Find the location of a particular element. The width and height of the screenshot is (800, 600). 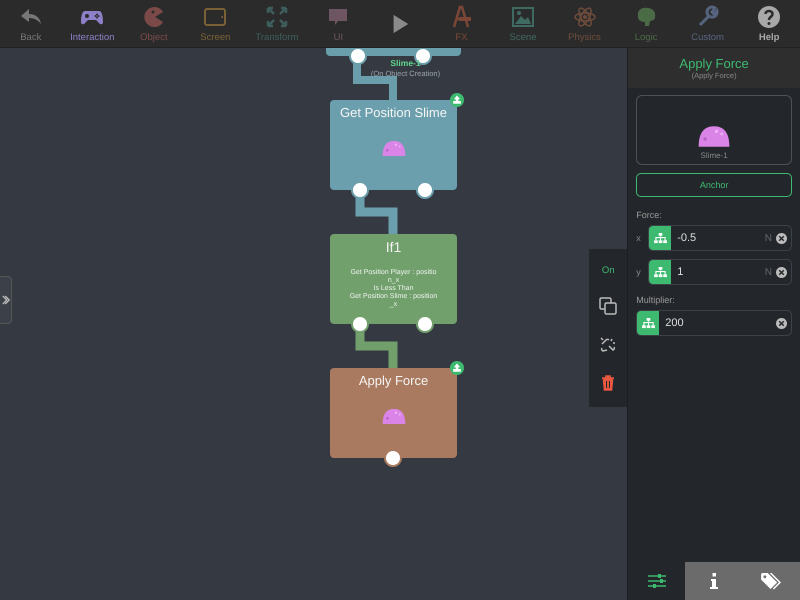

logic-node: Get Position Slime is located at coordinates (393, 145).